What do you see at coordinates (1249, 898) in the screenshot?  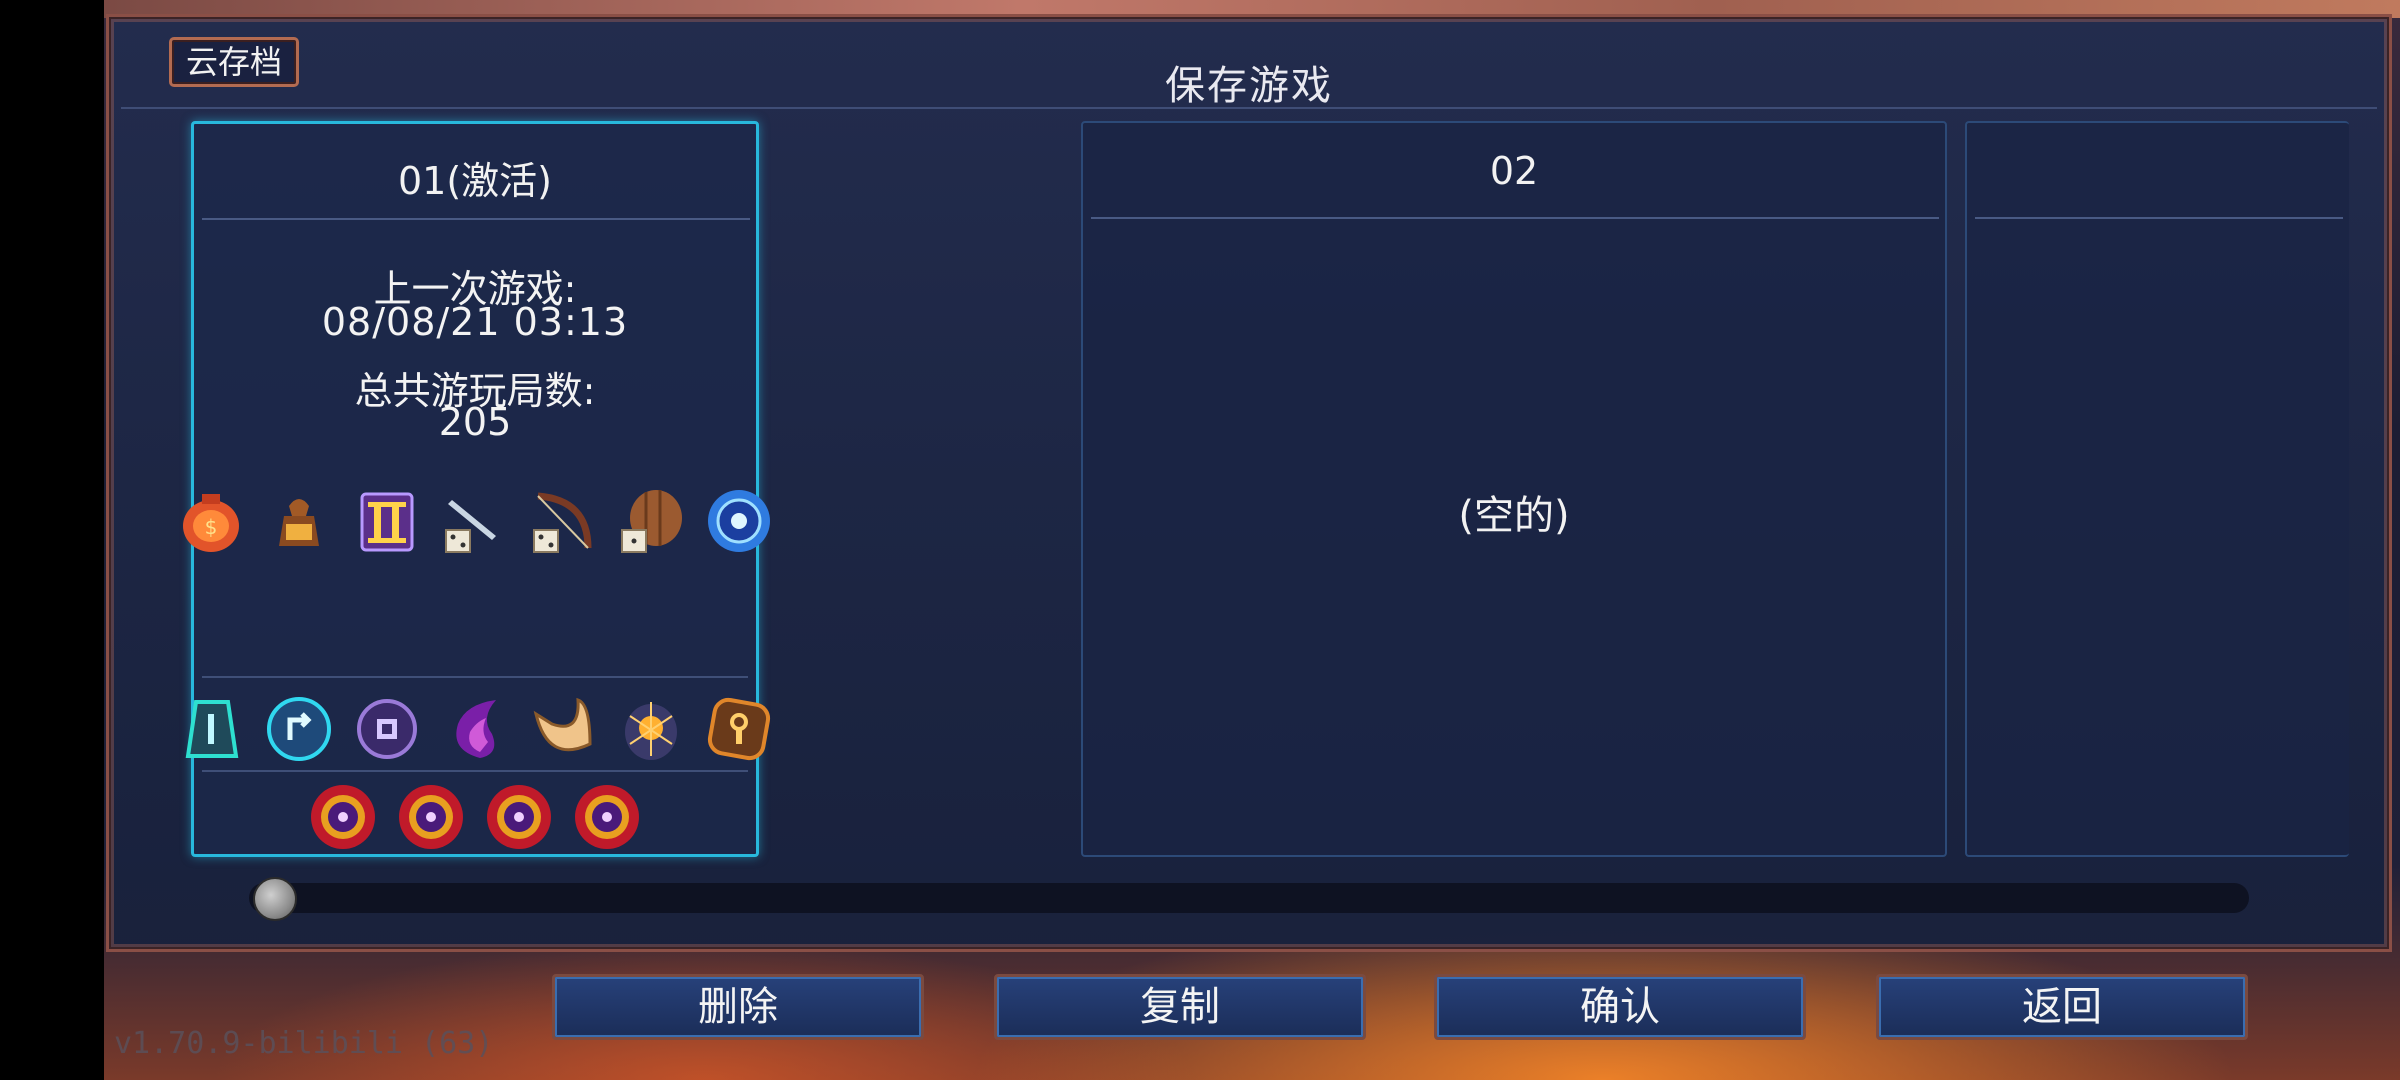 I see `horizontal-scrollbar` at bounding box center [1249, 898].